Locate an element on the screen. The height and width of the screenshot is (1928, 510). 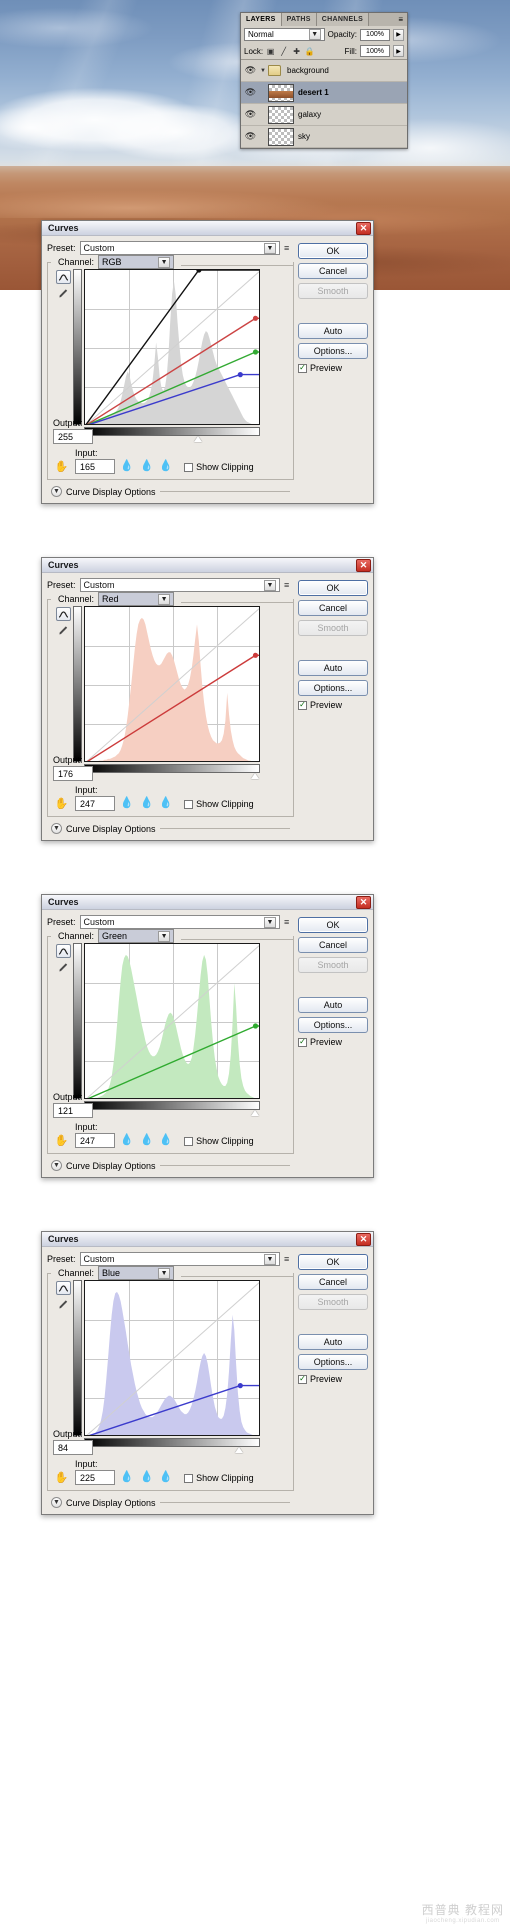
curve-bottom-row: ✋ Input: 225 💧 💧 💧 Show Clipping is located at coordinates (170, 1472).